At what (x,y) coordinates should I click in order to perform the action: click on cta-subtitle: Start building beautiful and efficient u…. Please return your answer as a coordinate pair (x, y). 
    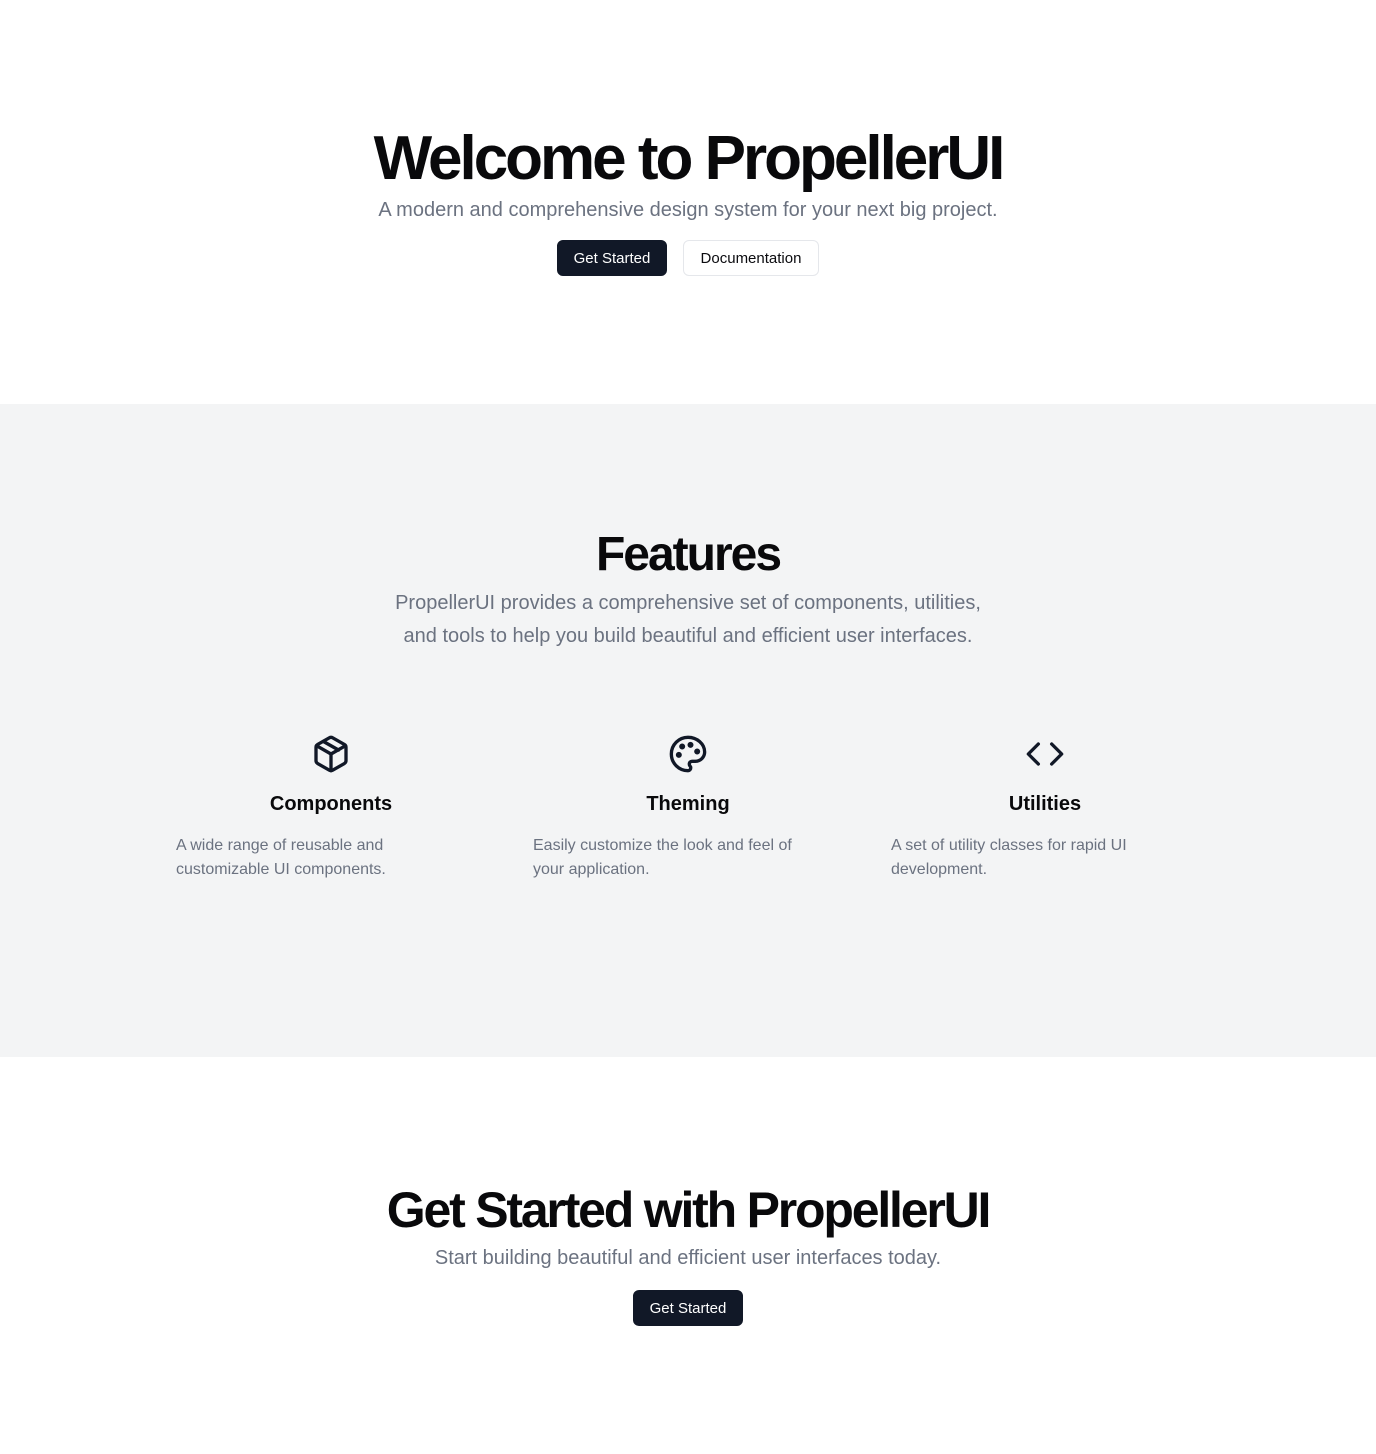
    Looking at the image, I should click on (688, 1258).